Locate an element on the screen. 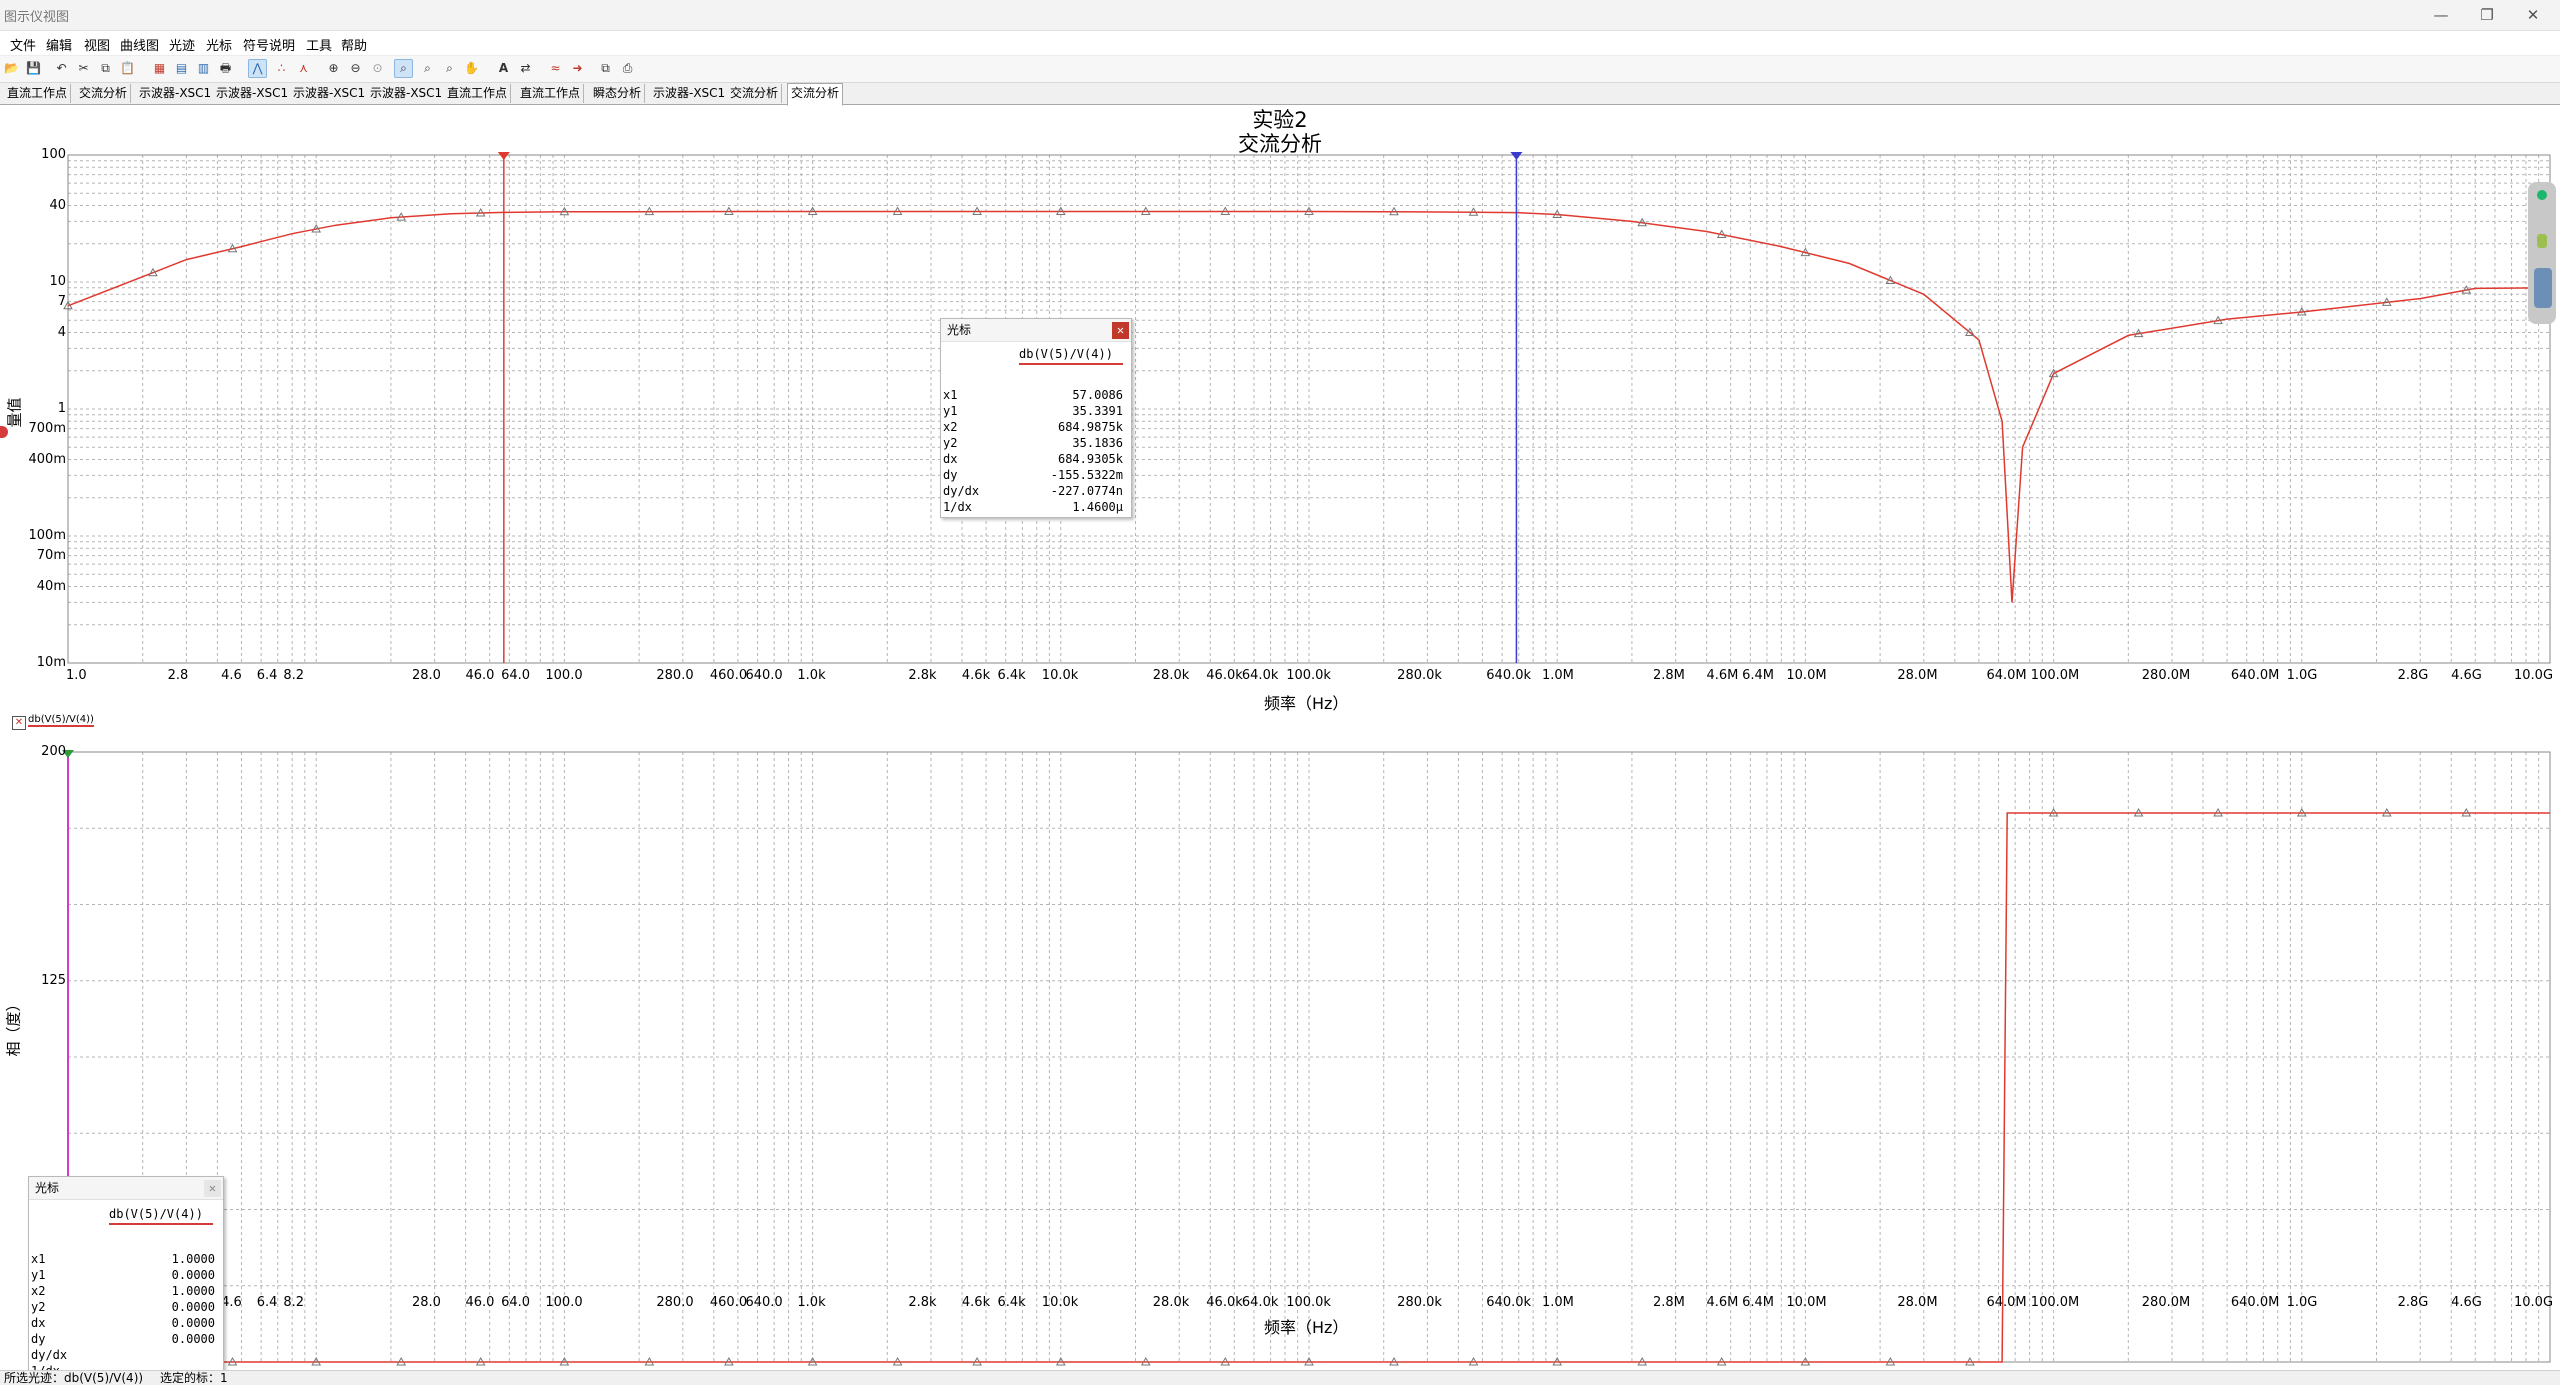 The image size is (2560, 1385). cursor-row-value: 57.0086 is located at coordinates (1097, 395).